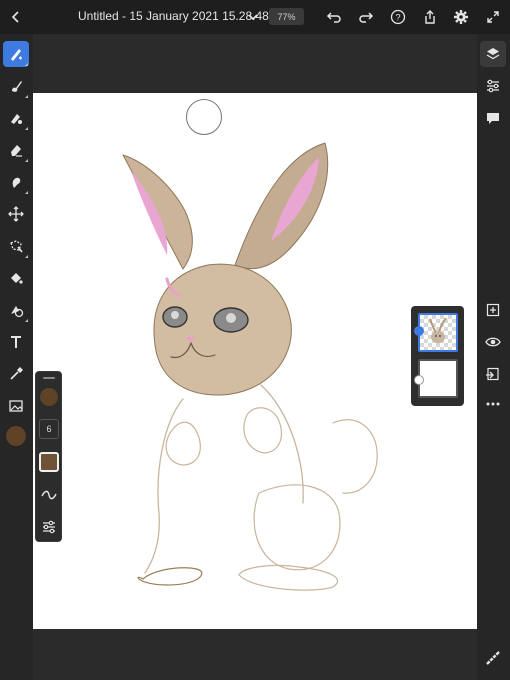 The image size is (510, 680). Describe the element at coordinates (16, 54) in the screenshot. I see `brush-tool-icon` at that location.